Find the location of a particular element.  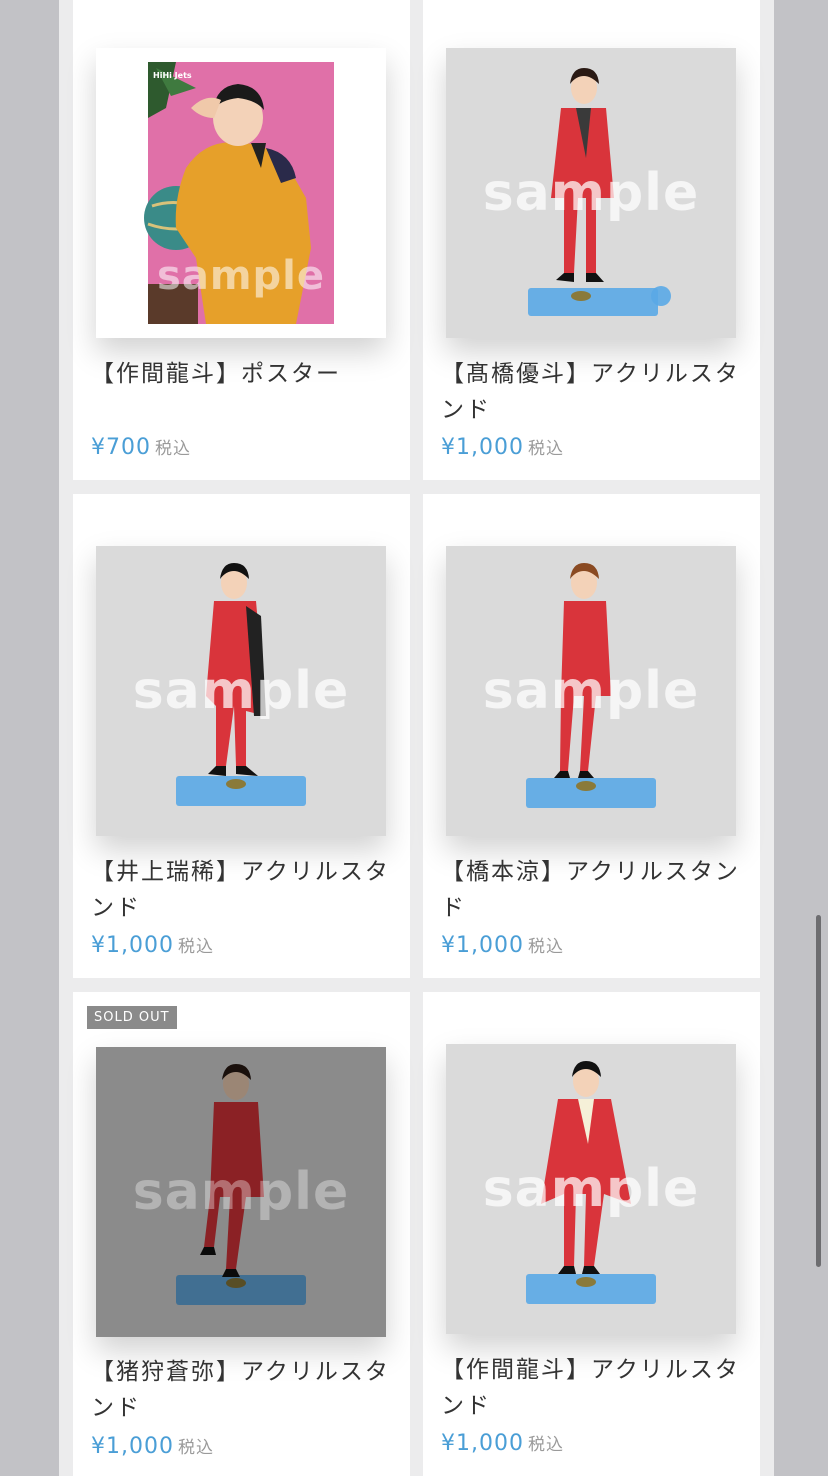

price-value: ¥700 is located at coordinates (121, 447).